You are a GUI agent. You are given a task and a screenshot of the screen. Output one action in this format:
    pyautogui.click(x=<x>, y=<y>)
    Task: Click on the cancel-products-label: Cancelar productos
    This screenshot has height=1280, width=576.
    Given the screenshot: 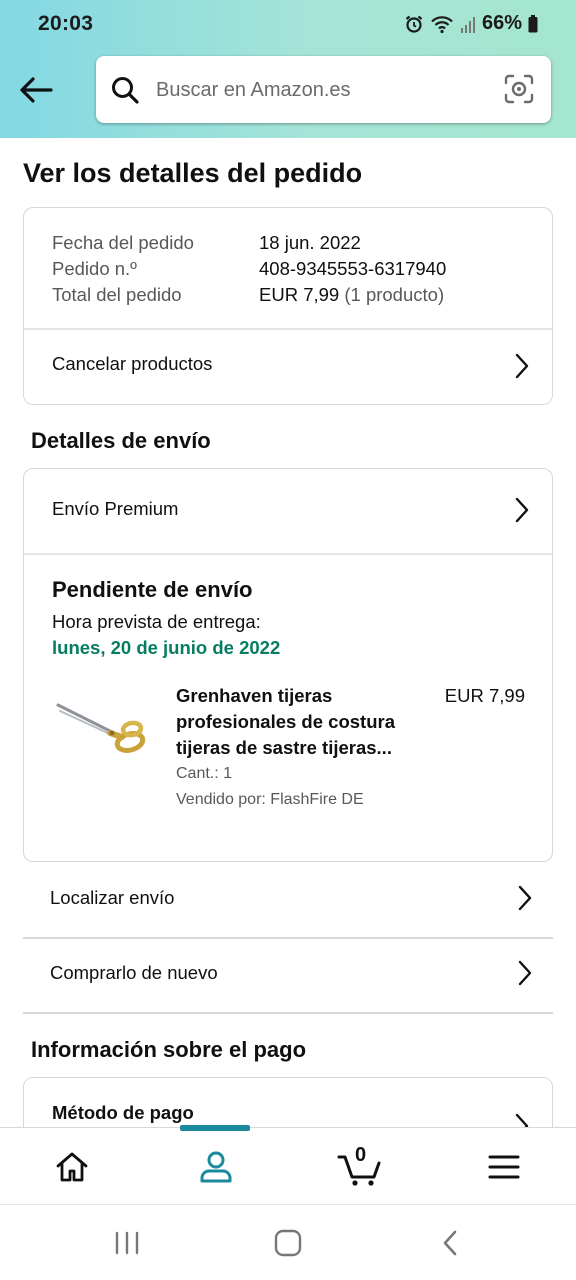 What is the action you would take?
    pyautogui.click(x=132, y=363)
    